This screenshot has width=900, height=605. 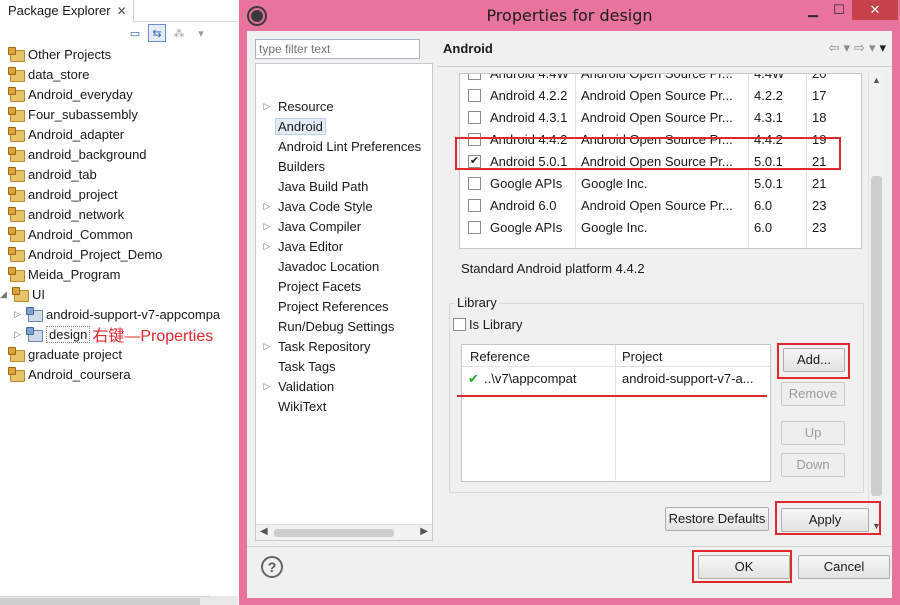 I want to click on restore-defaults-button: Restore Defaults, so click(x=717, y=519).